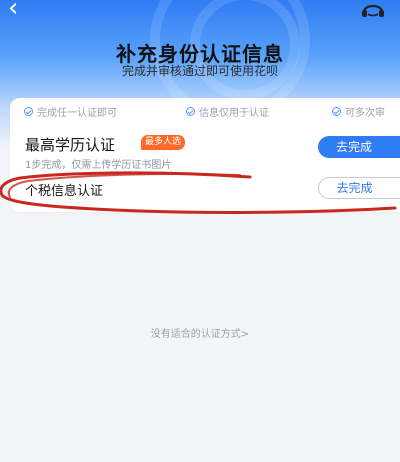  I want to click on education-complete-button: 去完成, so click(359, 147).